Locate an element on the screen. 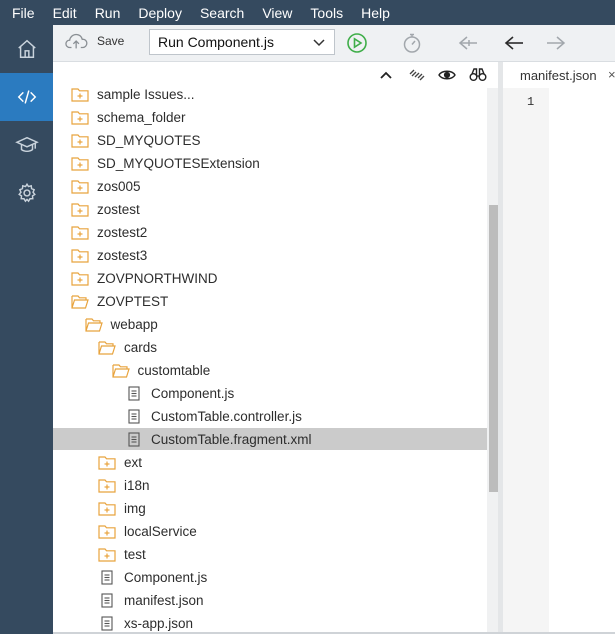 Image resolution: width=615 pixels, height=634 pixels. tree-folder-row: schema_folder is located at coordinates (270, 117).